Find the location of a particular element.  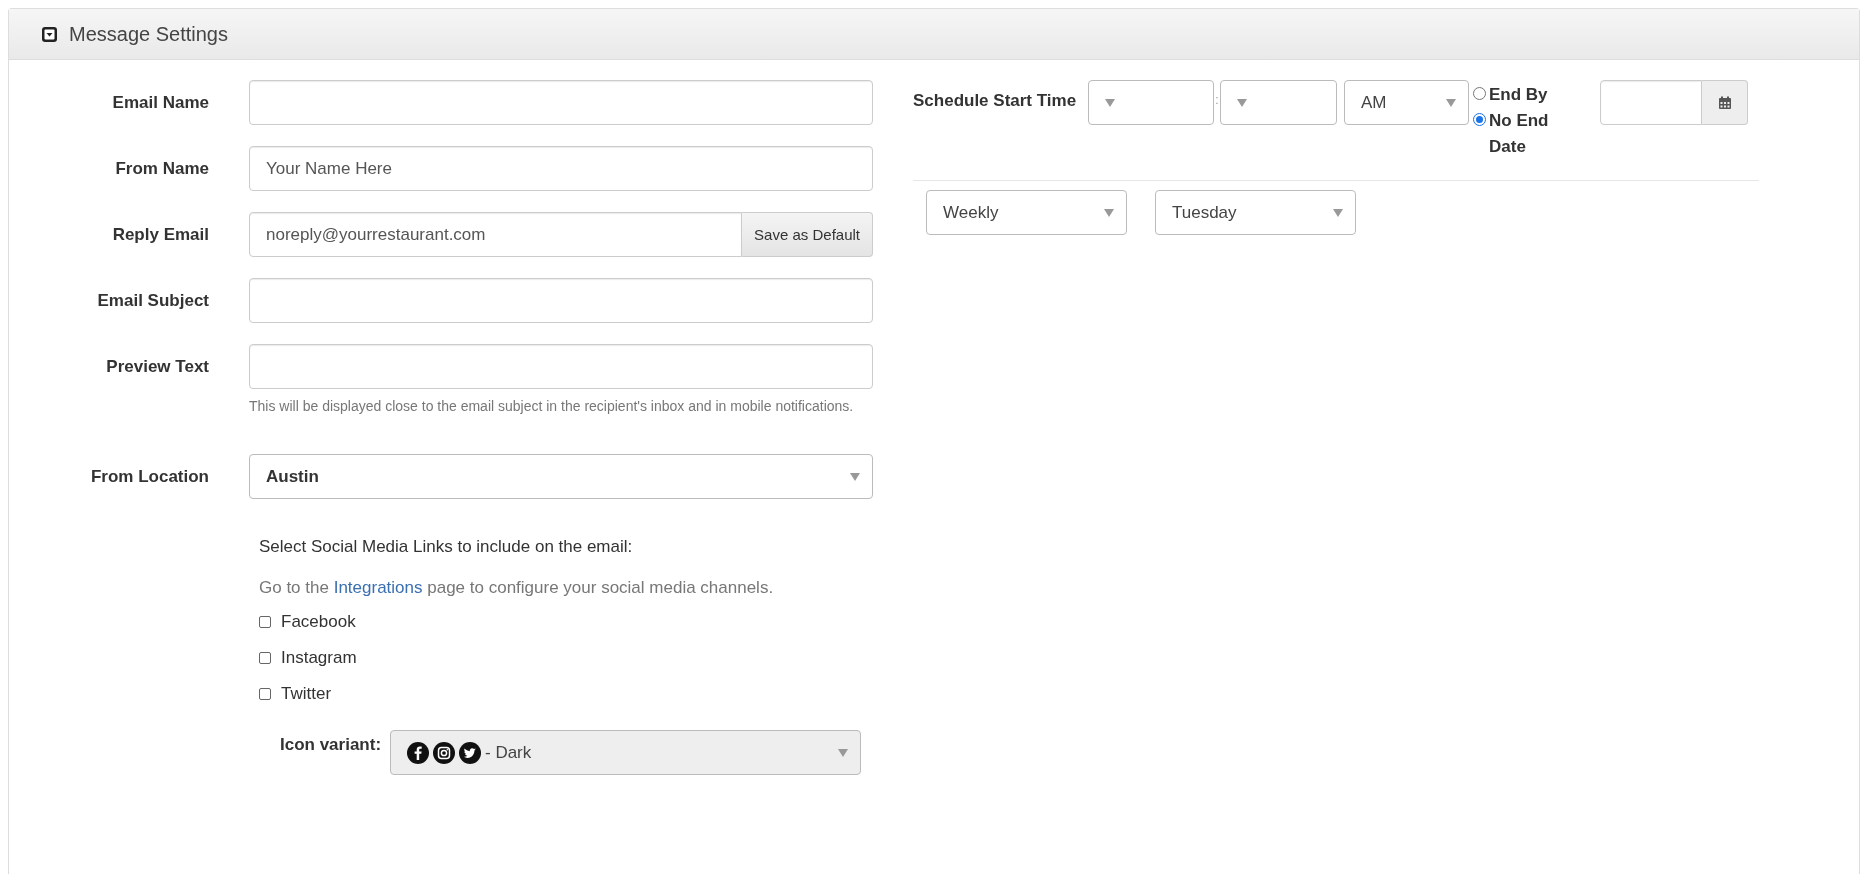

radio-label: No End Date is located at coordinates (1534, 134).